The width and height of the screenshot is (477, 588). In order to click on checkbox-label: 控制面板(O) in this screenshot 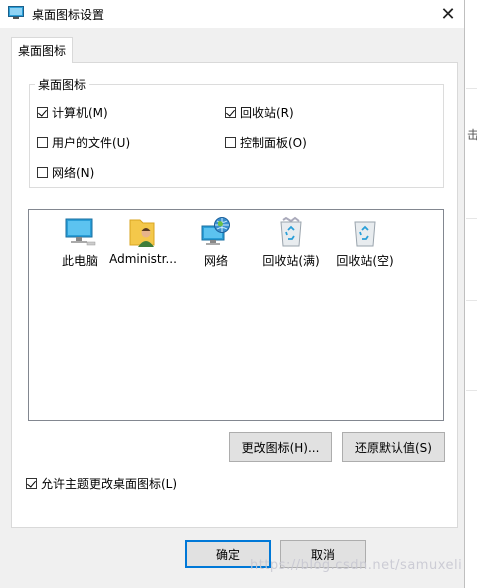, I will do `click(273, 143)`.